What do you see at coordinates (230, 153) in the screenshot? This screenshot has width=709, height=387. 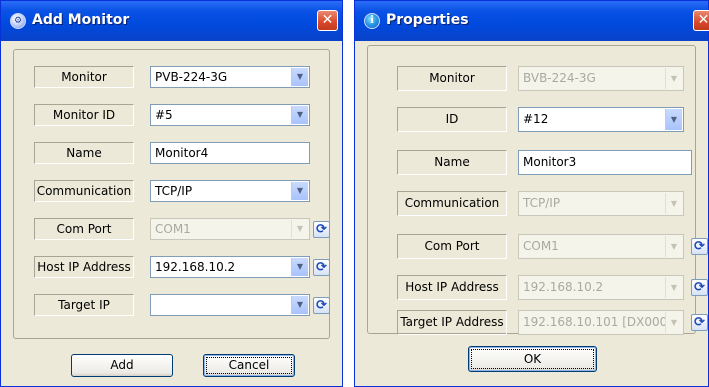 I see `name-input: Monitor4` at bounding box center [230, 153].